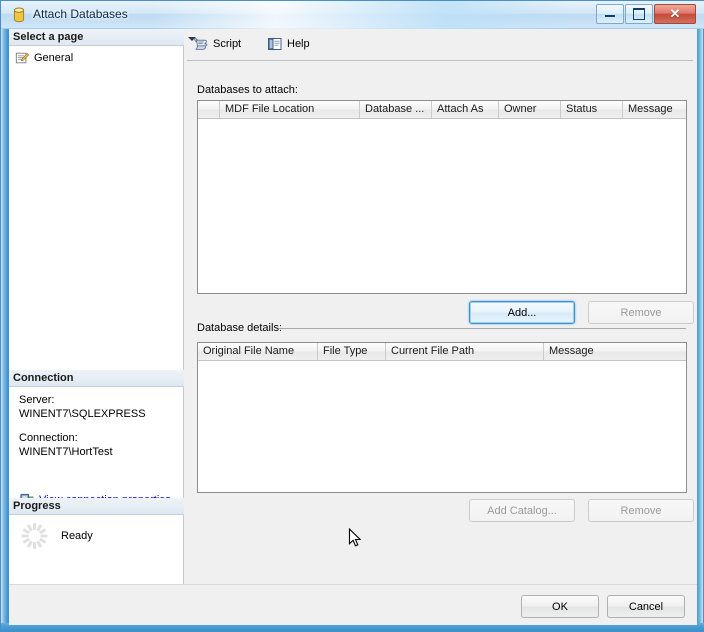 The height and width of the screenshot is (632, 704). What do you see at coordinates (441, 44) in the screenshot?
I see `toolbar: Script Help` at bounding box center [441, 44].